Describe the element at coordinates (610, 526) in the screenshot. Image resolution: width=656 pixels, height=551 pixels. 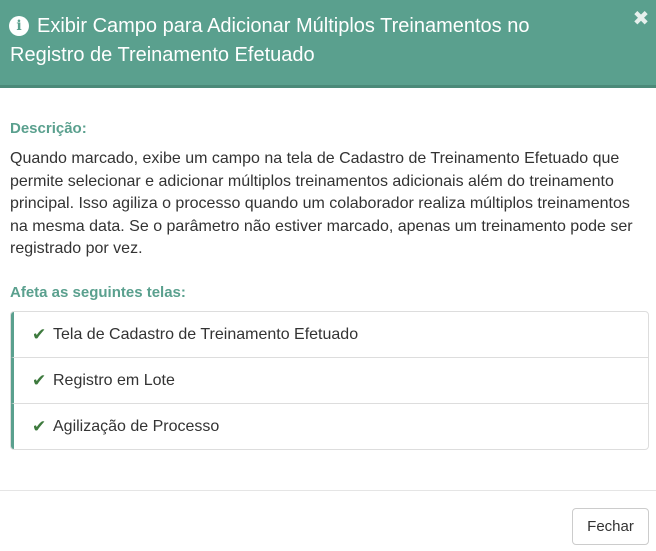
I see `close-button: Fechar` at that location.